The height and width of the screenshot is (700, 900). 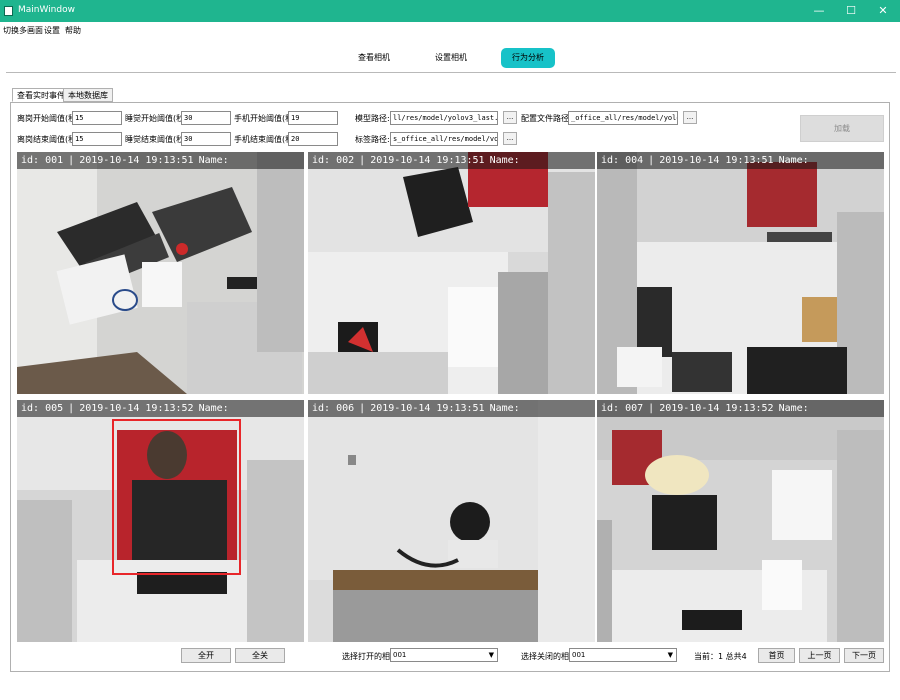 What do you see at coordinates (73, 30) in the screenshot?
I see `menu-help: 帮助` at bounding box center [73, 30].